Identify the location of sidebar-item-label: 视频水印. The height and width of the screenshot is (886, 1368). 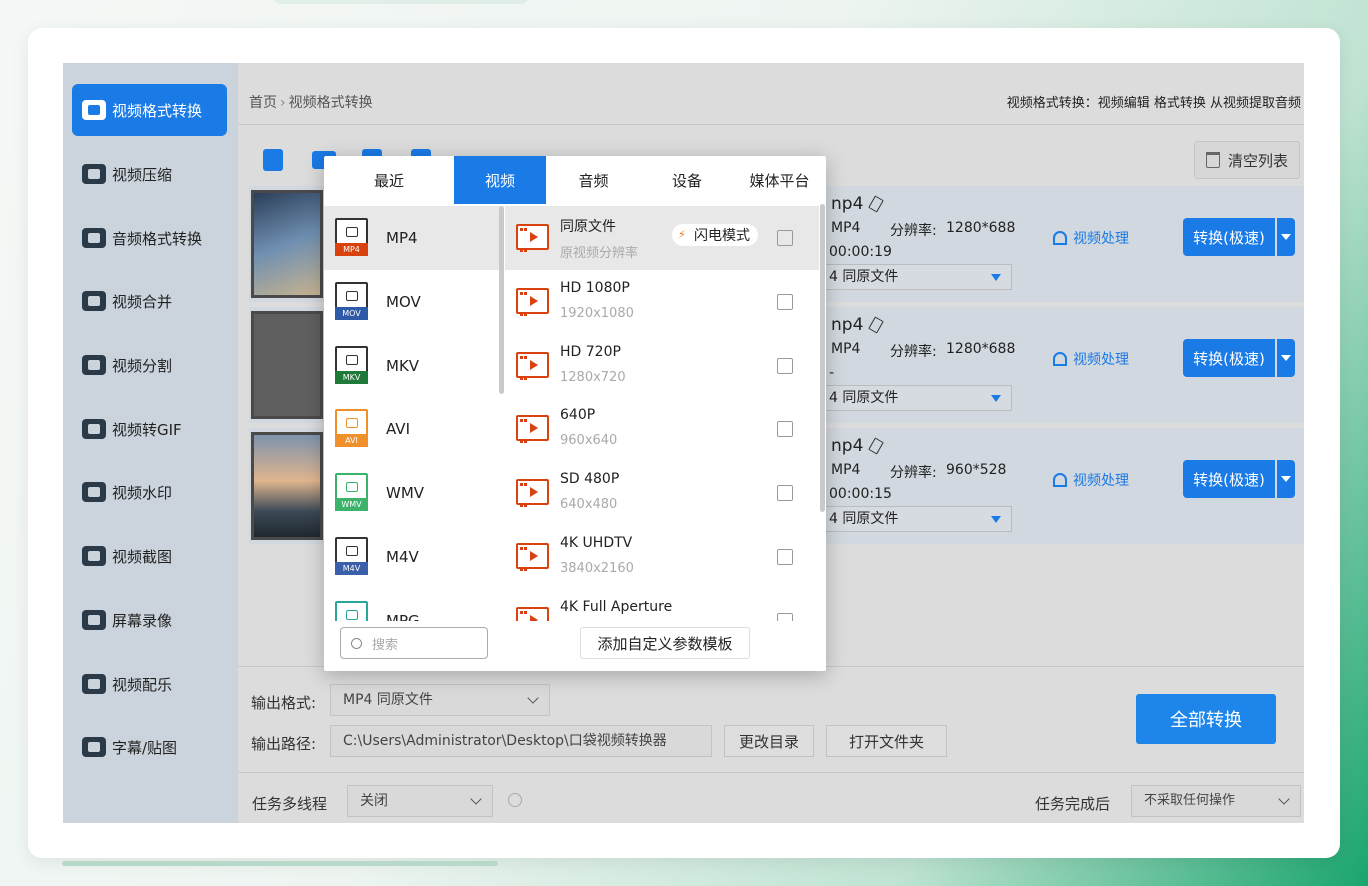
(142, 492).